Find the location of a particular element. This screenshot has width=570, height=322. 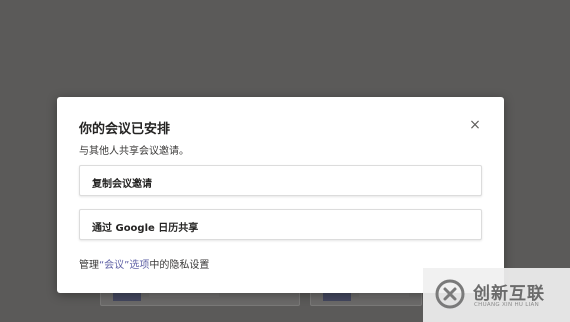

watermark-brand-name: 创新互联 is located at coordinates (509, 294).